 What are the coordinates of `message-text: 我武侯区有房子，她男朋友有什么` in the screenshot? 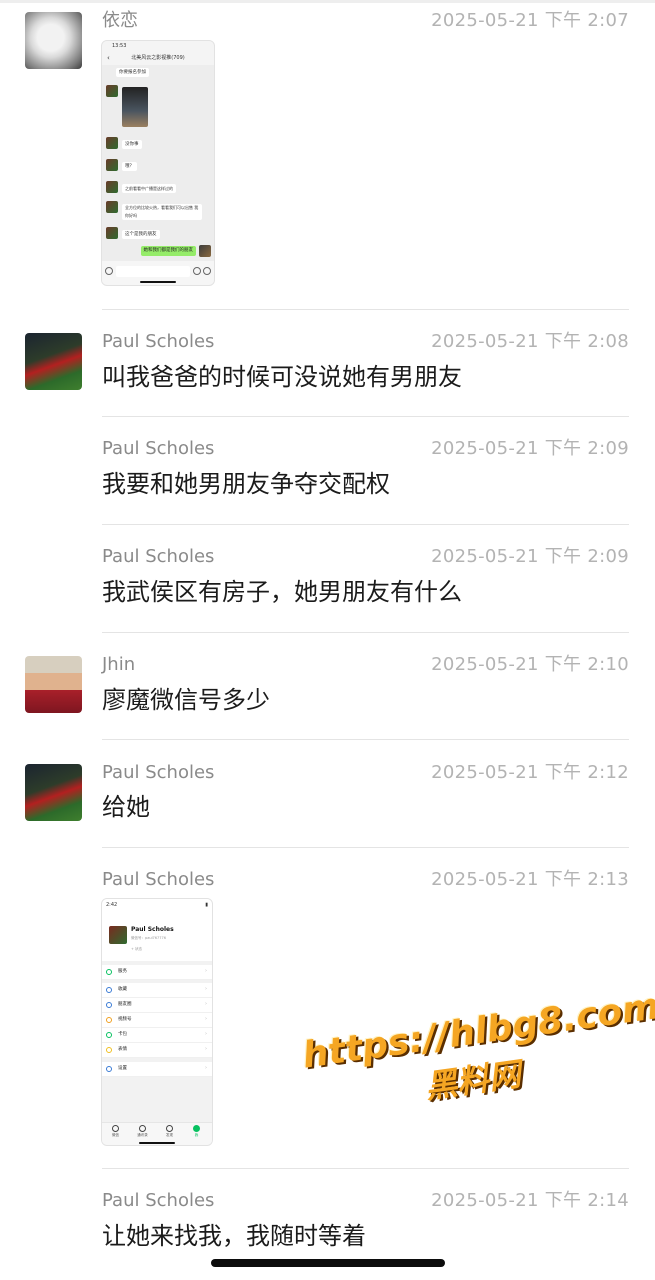 It's located at (282, 592).